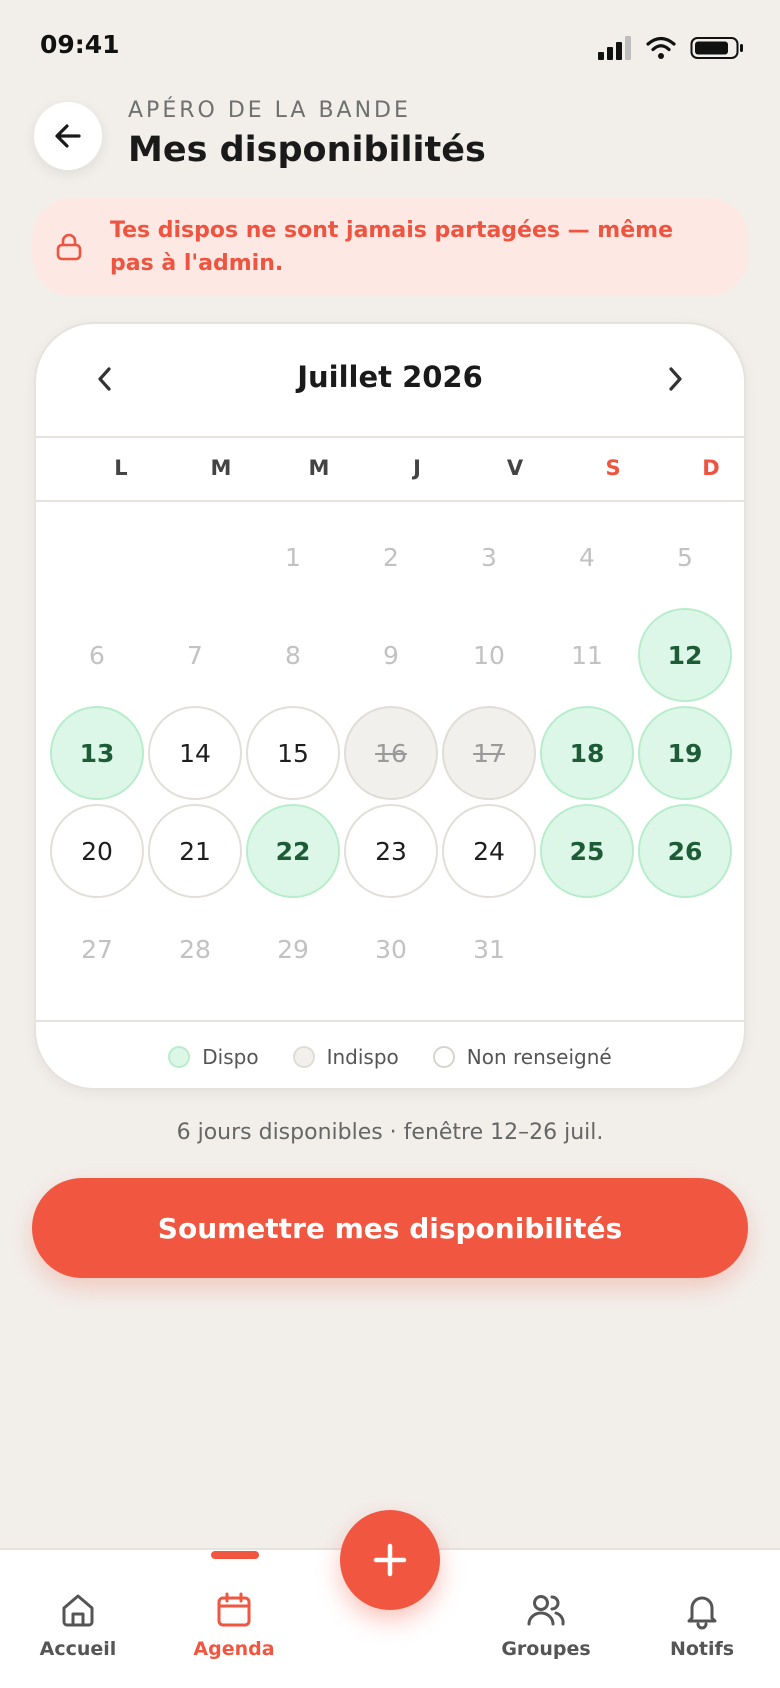  I want to click on group-name: APÉRO DE LA BANDE, so click(269, 110).